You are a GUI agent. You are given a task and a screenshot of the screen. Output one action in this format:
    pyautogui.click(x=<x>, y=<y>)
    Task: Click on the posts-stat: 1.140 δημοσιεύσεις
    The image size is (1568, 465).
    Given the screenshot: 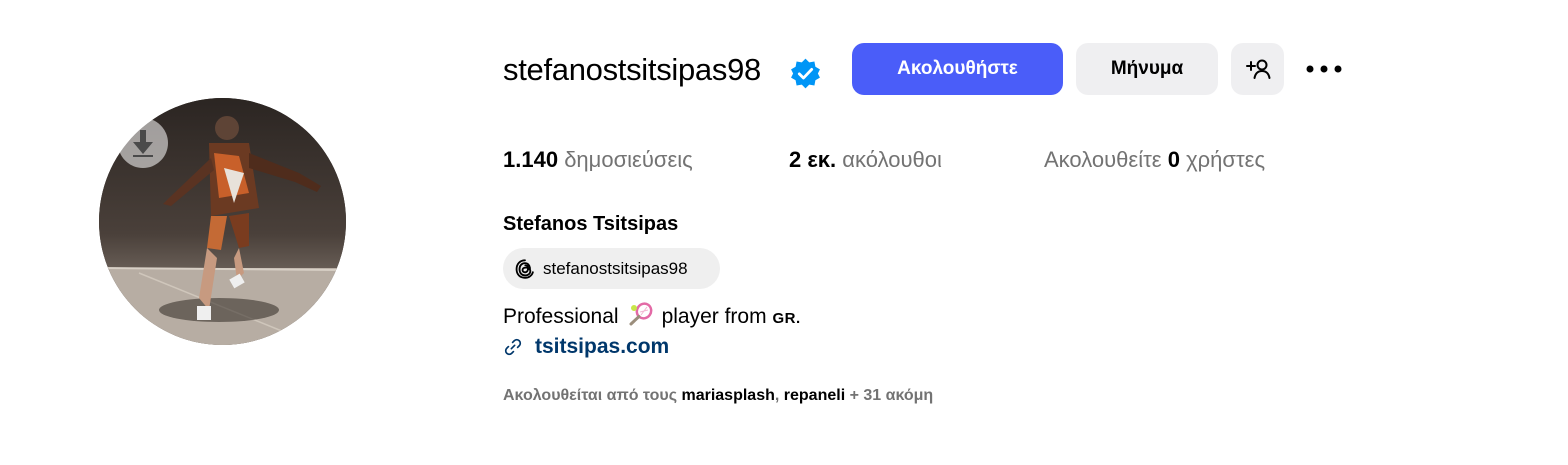 What is the action you would take?
    pyautogui.click(x=598, y=160)
    